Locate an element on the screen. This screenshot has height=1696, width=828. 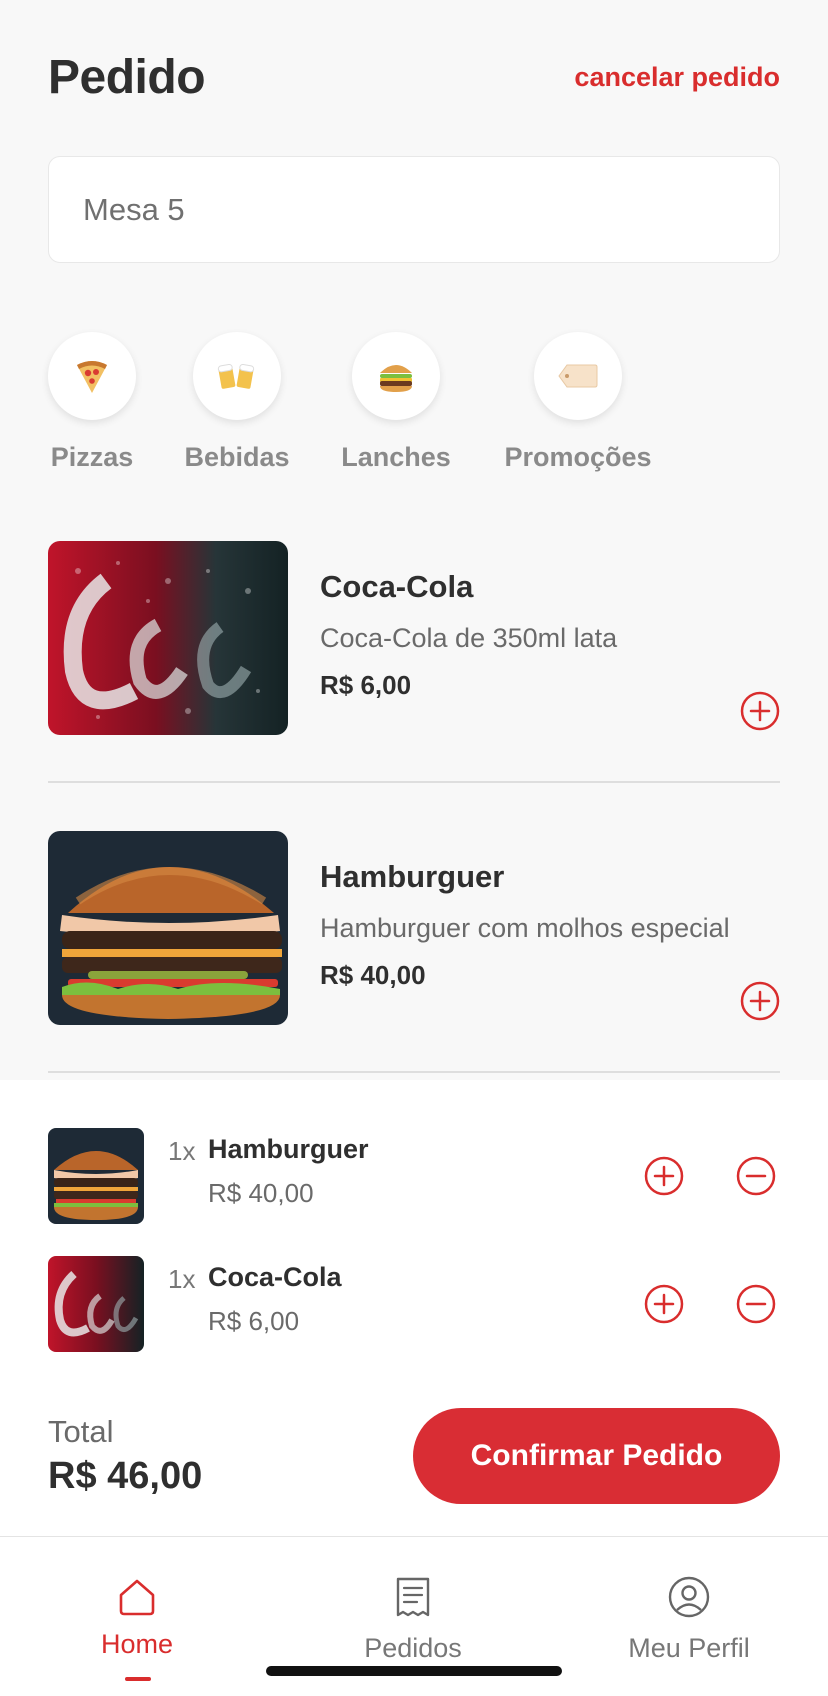
total-value: R$ 46,00 is located at coordinates (125, 1476).